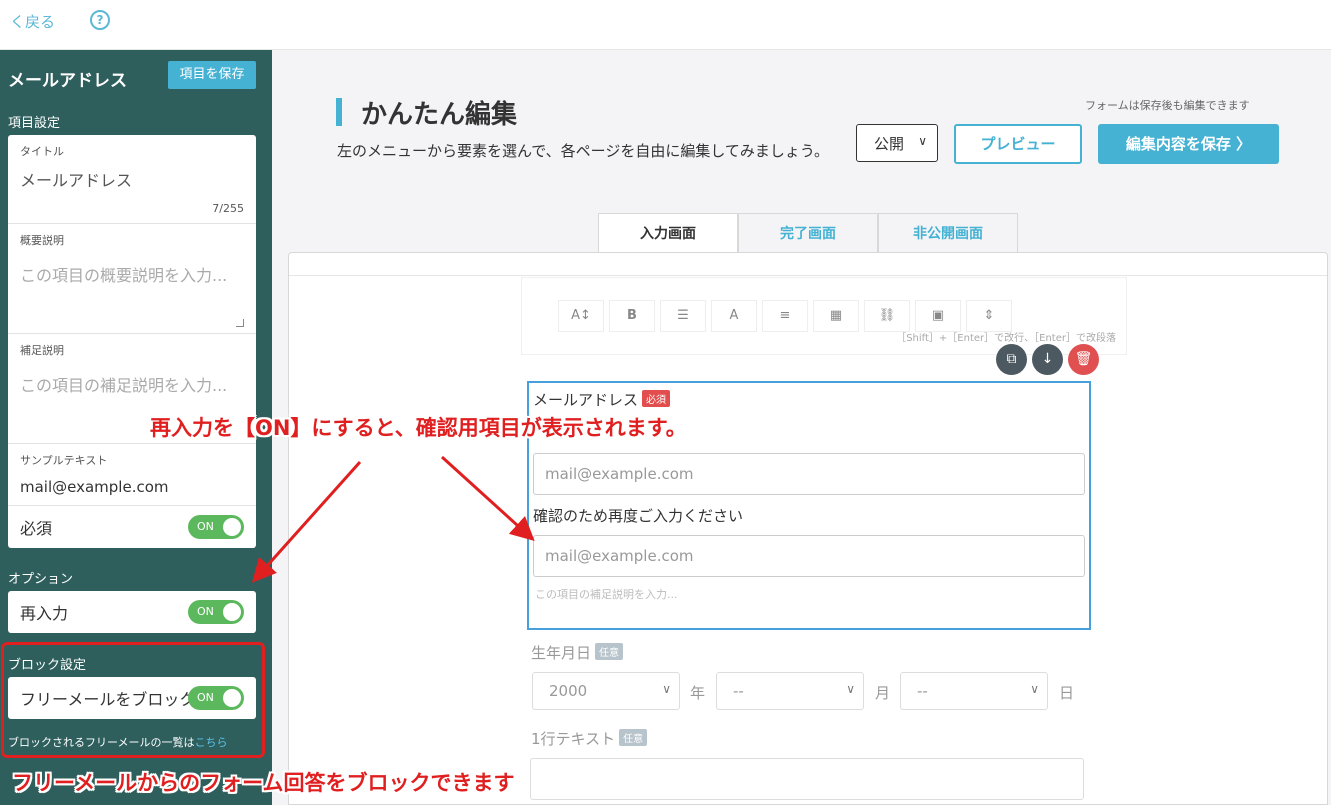  What do you see at coordinates (1047, 359) in the screenshot?
I see `move-down-icon: ↓` at bounding box center [1047, 359].